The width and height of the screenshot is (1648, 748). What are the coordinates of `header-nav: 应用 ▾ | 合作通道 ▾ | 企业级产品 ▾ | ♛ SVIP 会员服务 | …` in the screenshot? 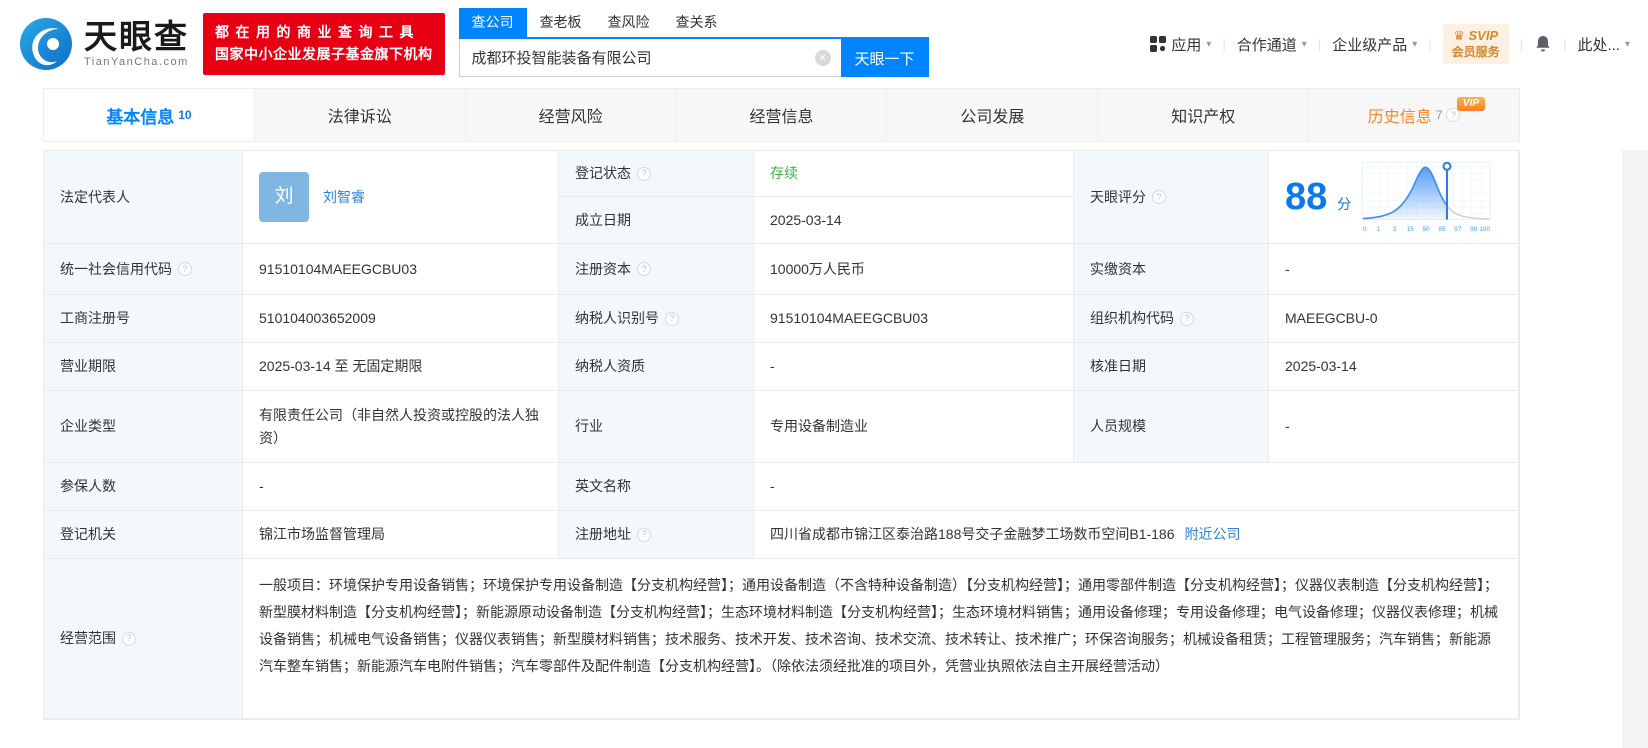 It's located at (1390, 44).